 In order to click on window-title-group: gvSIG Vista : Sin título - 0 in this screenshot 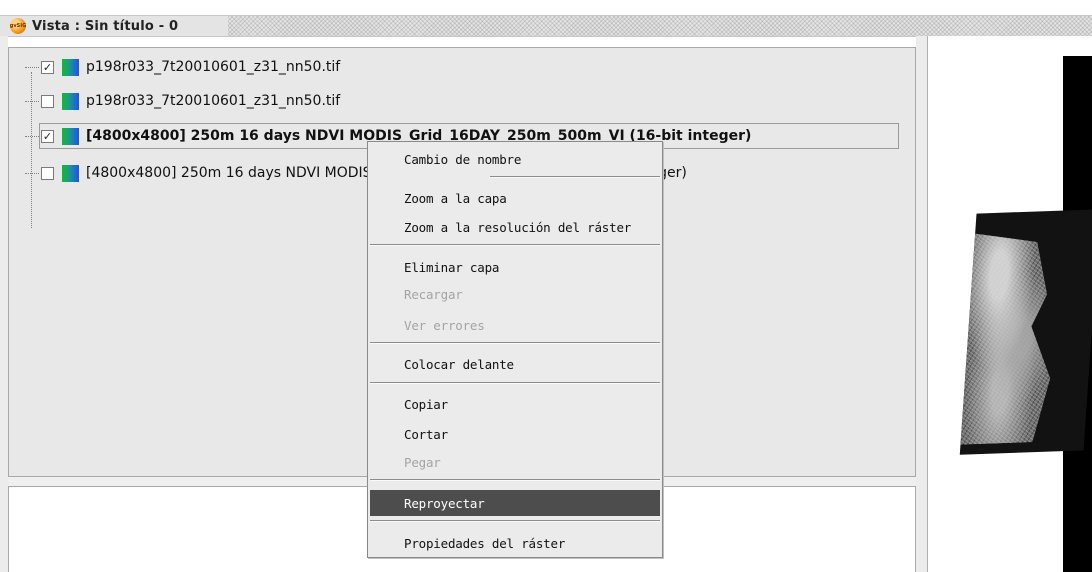, I will do `click(114, 26)`.